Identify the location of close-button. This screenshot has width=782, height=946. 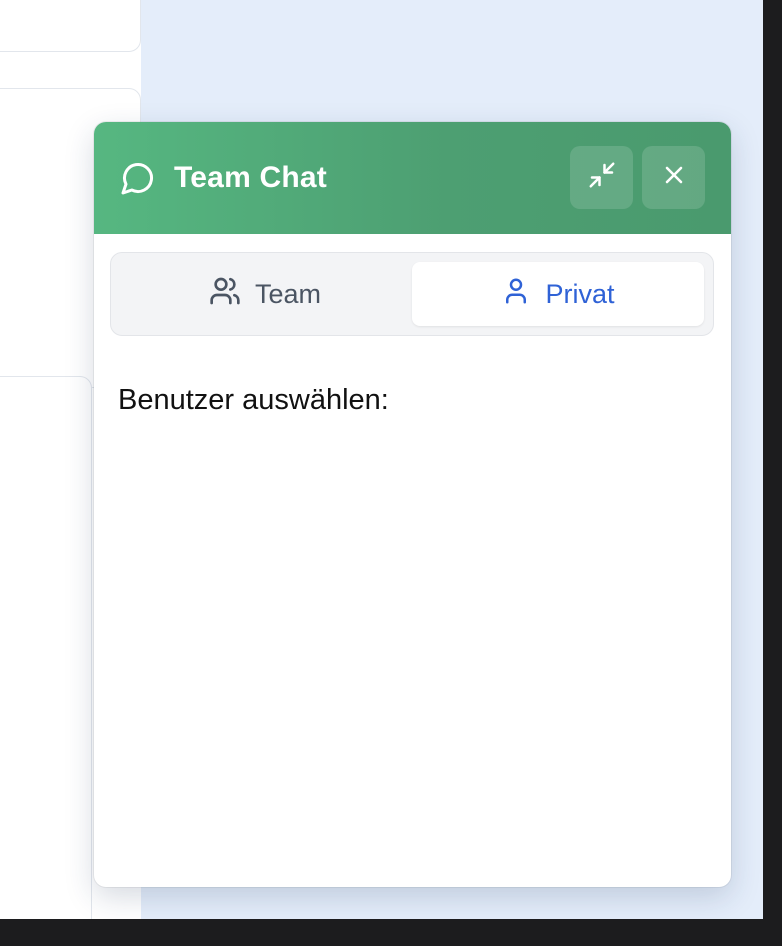
(673, 177).